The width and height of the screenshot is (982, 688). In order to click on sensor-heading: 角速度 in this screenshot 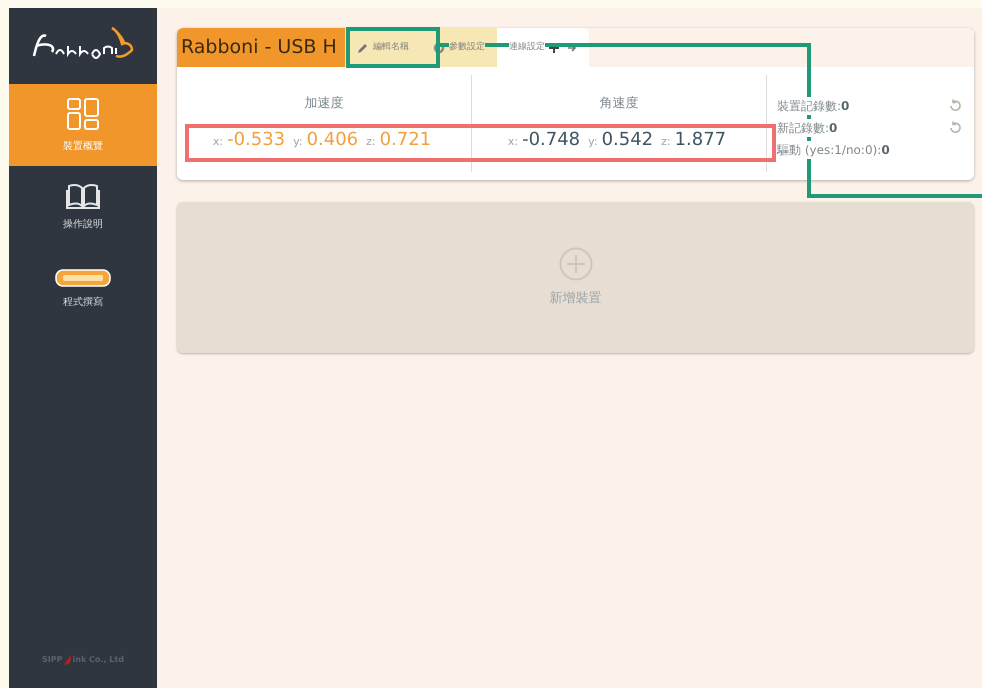, I will do `click(619, 104)`.